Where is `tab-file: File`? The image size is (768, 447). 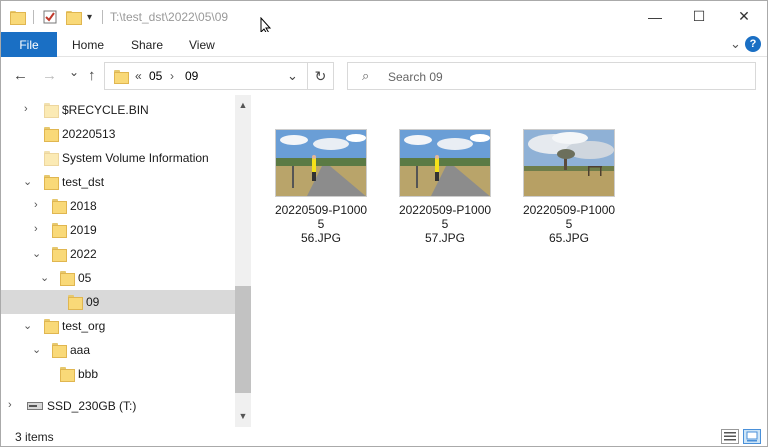 tab-file: File is located at coordinates (29, 44).